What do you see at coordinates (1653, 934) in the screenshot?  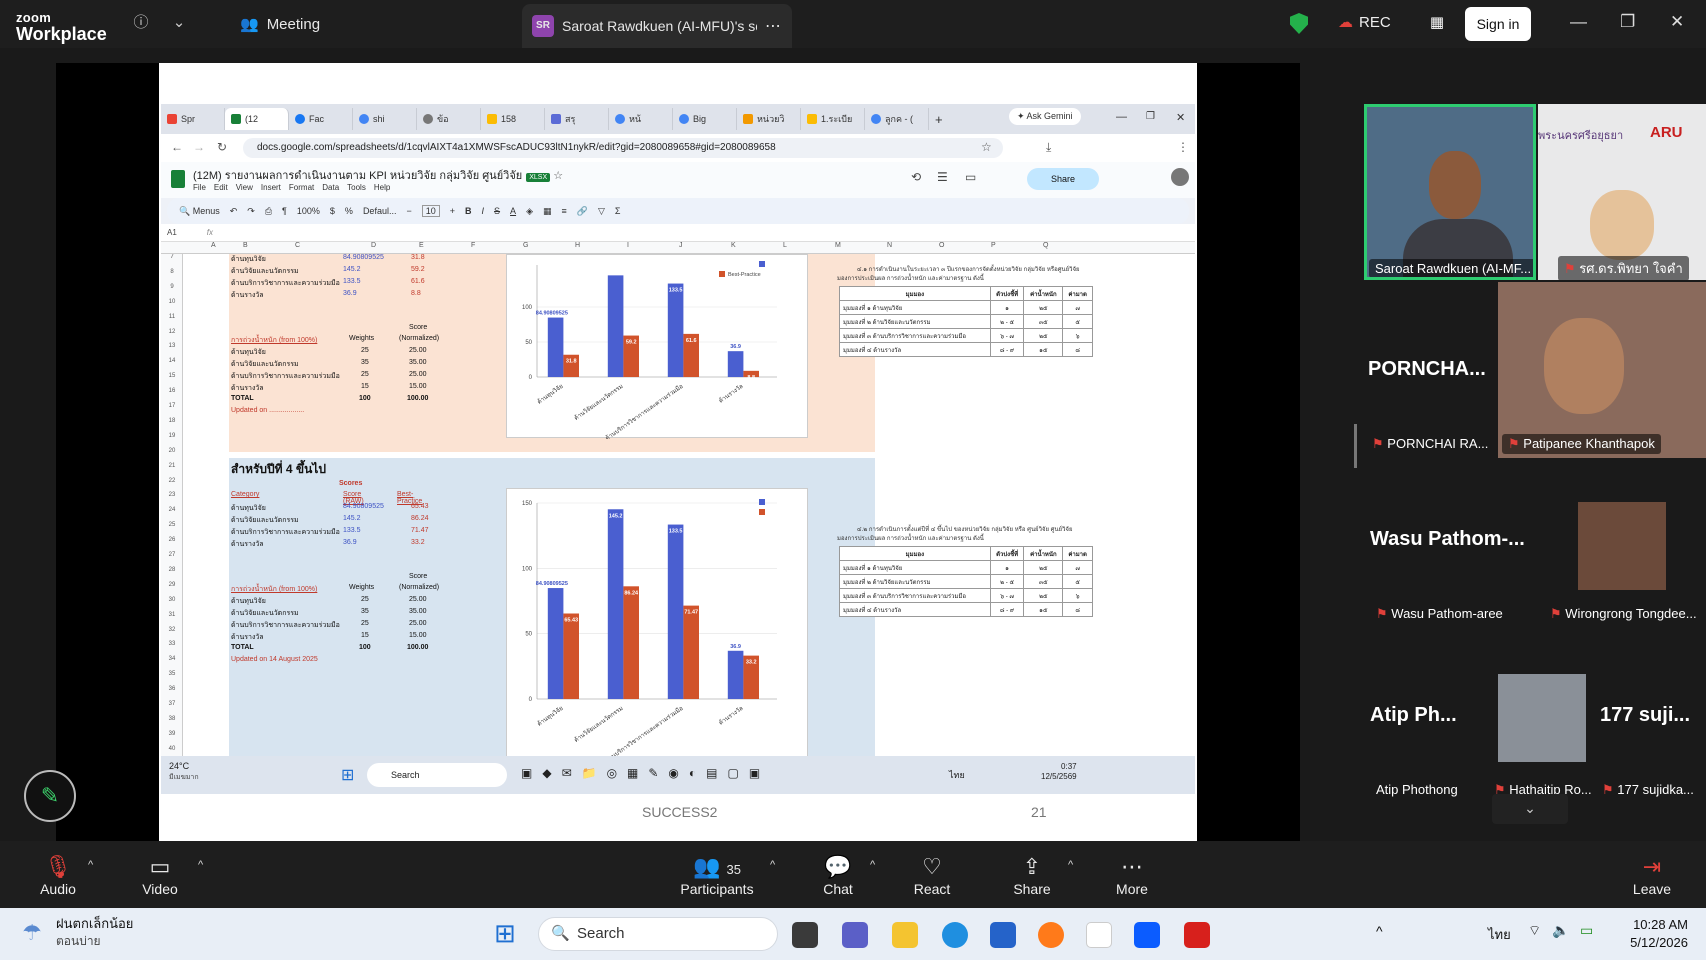 I see `system-clock: 10:28 AM 5/12/2026` at bounding box center [1653, 934].